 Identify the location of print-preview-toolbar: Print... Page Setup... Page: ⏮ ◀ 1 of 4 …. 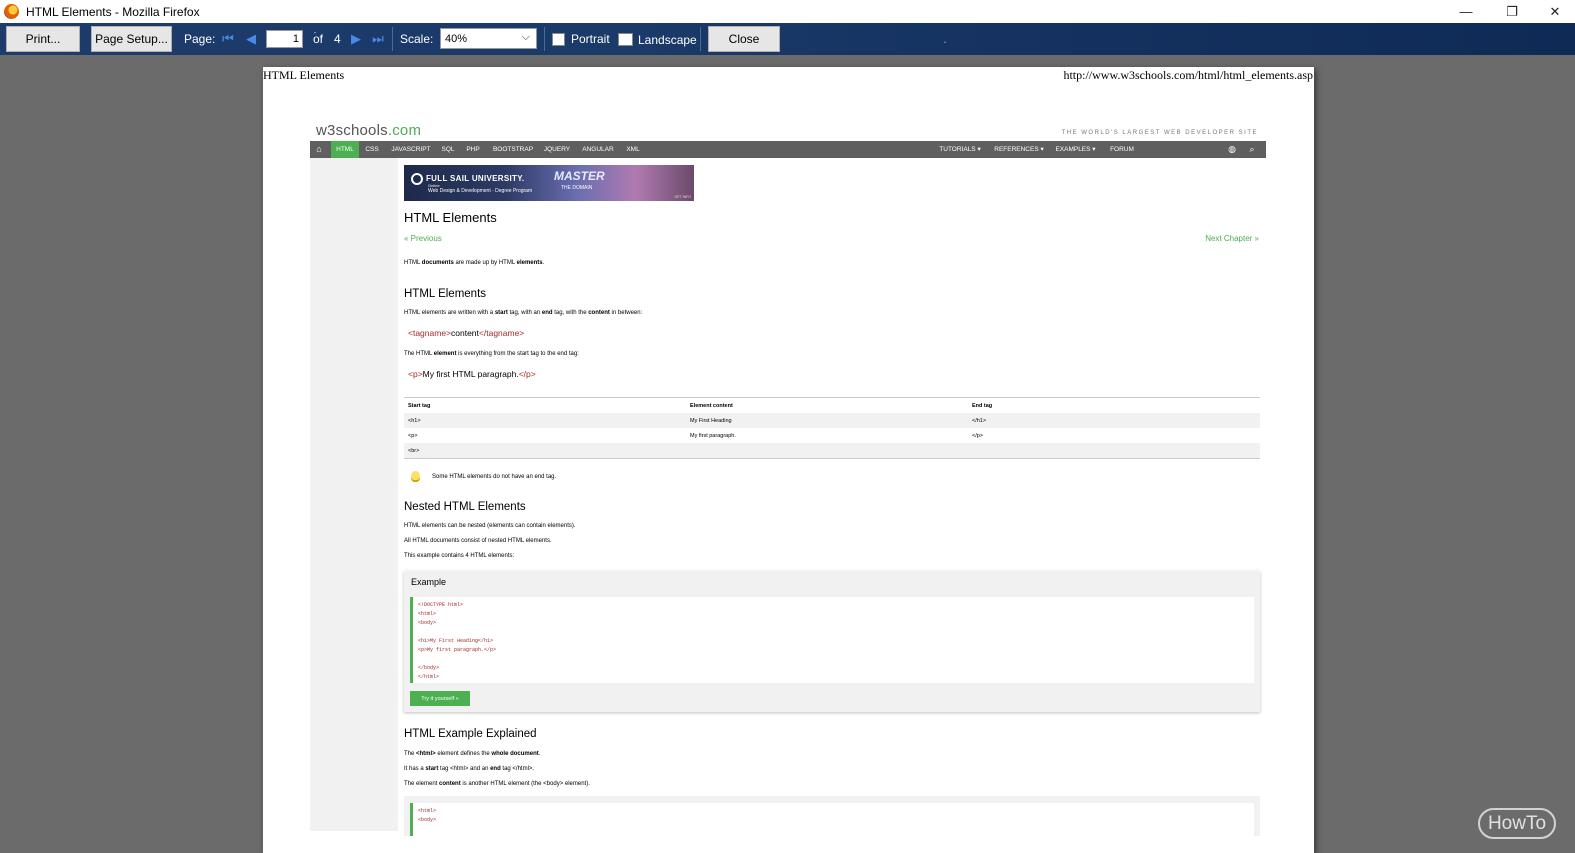
(787, 39).